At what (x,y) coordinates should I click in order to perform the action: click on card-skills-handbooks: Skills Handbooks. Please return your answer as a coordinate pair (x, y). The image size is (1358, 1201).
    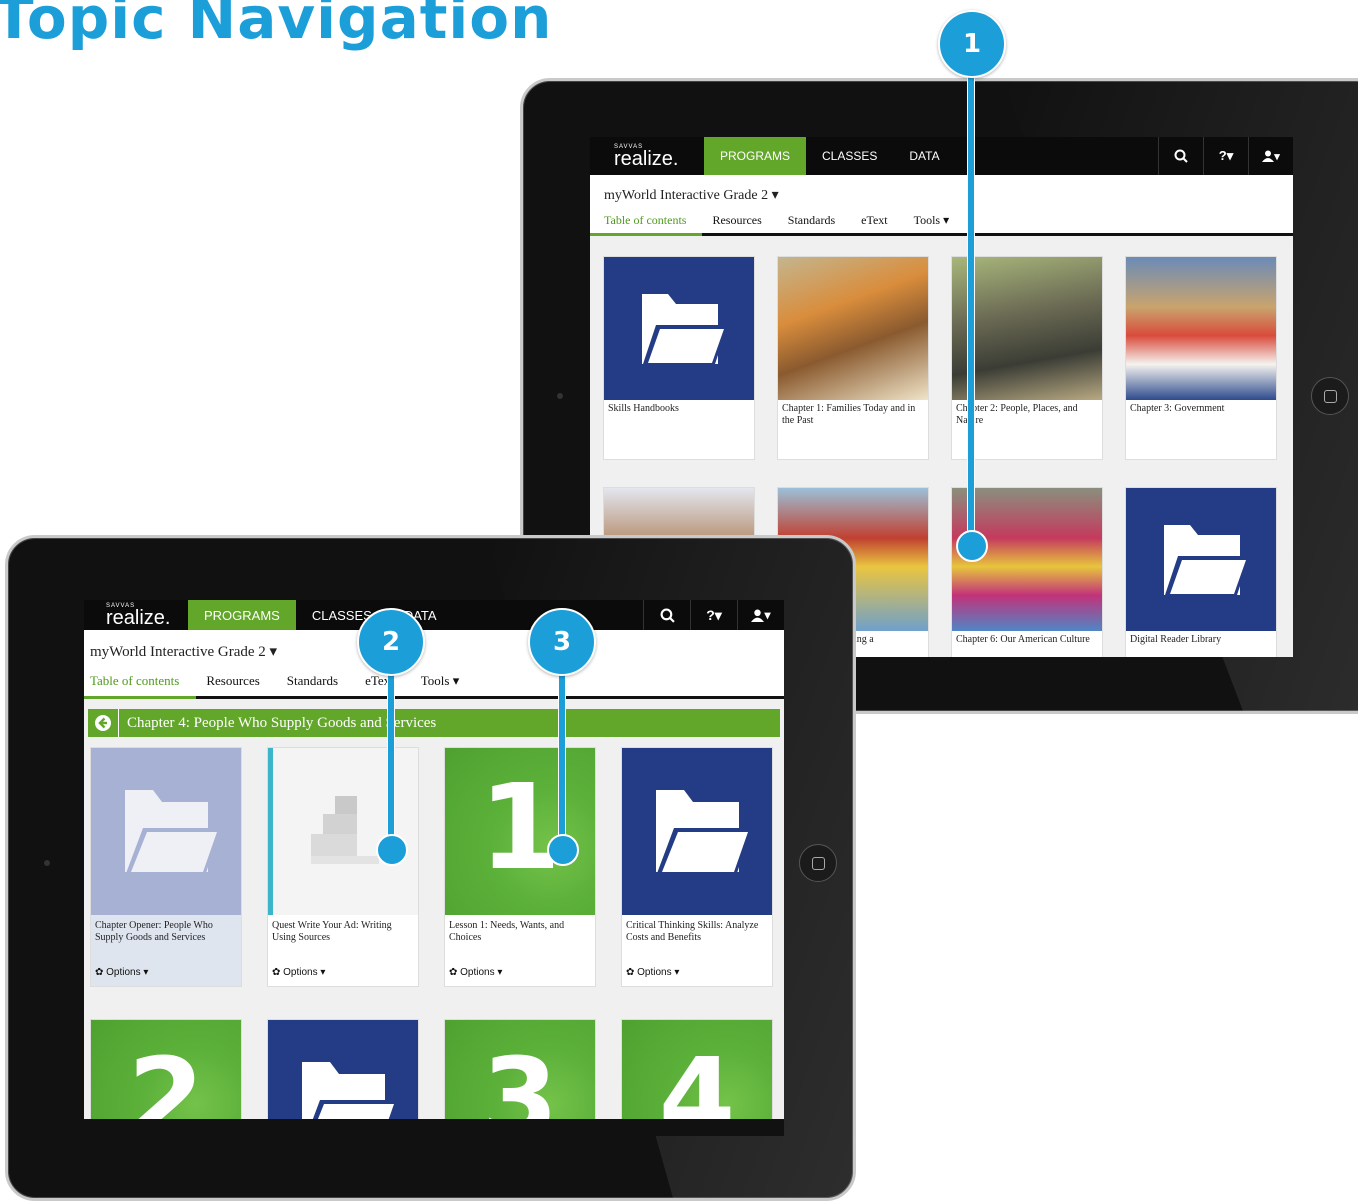
    Looking at the image, I should click on (679, 358).